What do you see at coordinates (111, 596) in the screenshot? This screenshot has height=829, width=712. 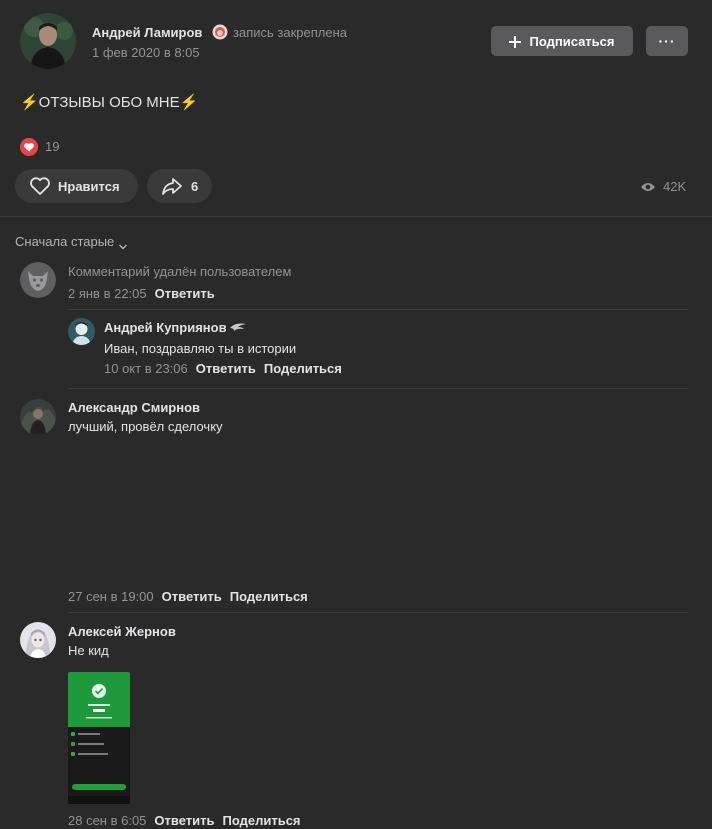 I see `comment-date: 27 сен в 19:00` at bounding box center [111, 596].